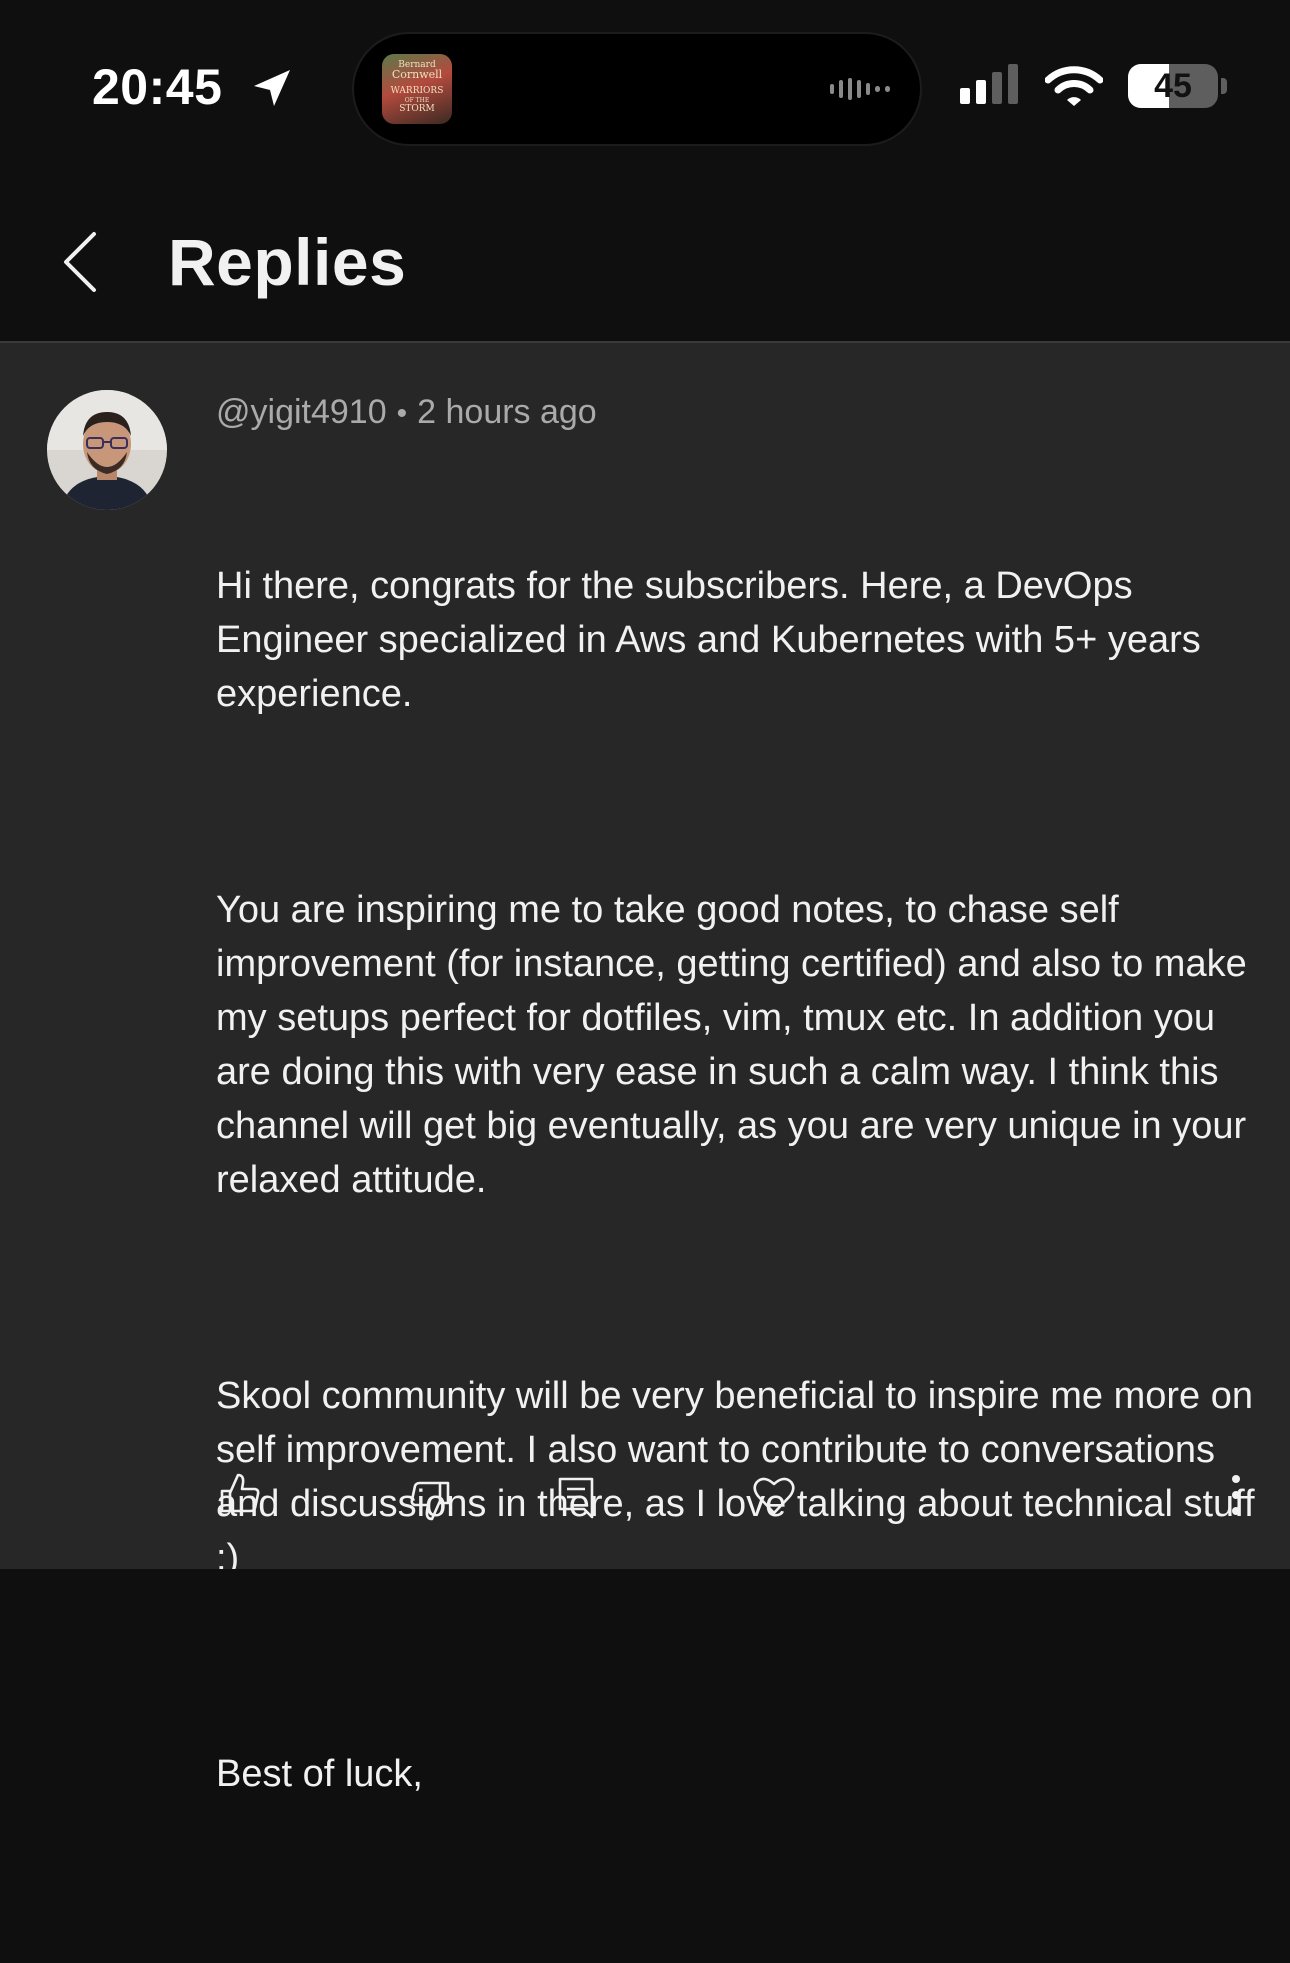 The width and height of the screenshot is (1290, 1963). I want to click on wifi-icon, so click(1074, 89).